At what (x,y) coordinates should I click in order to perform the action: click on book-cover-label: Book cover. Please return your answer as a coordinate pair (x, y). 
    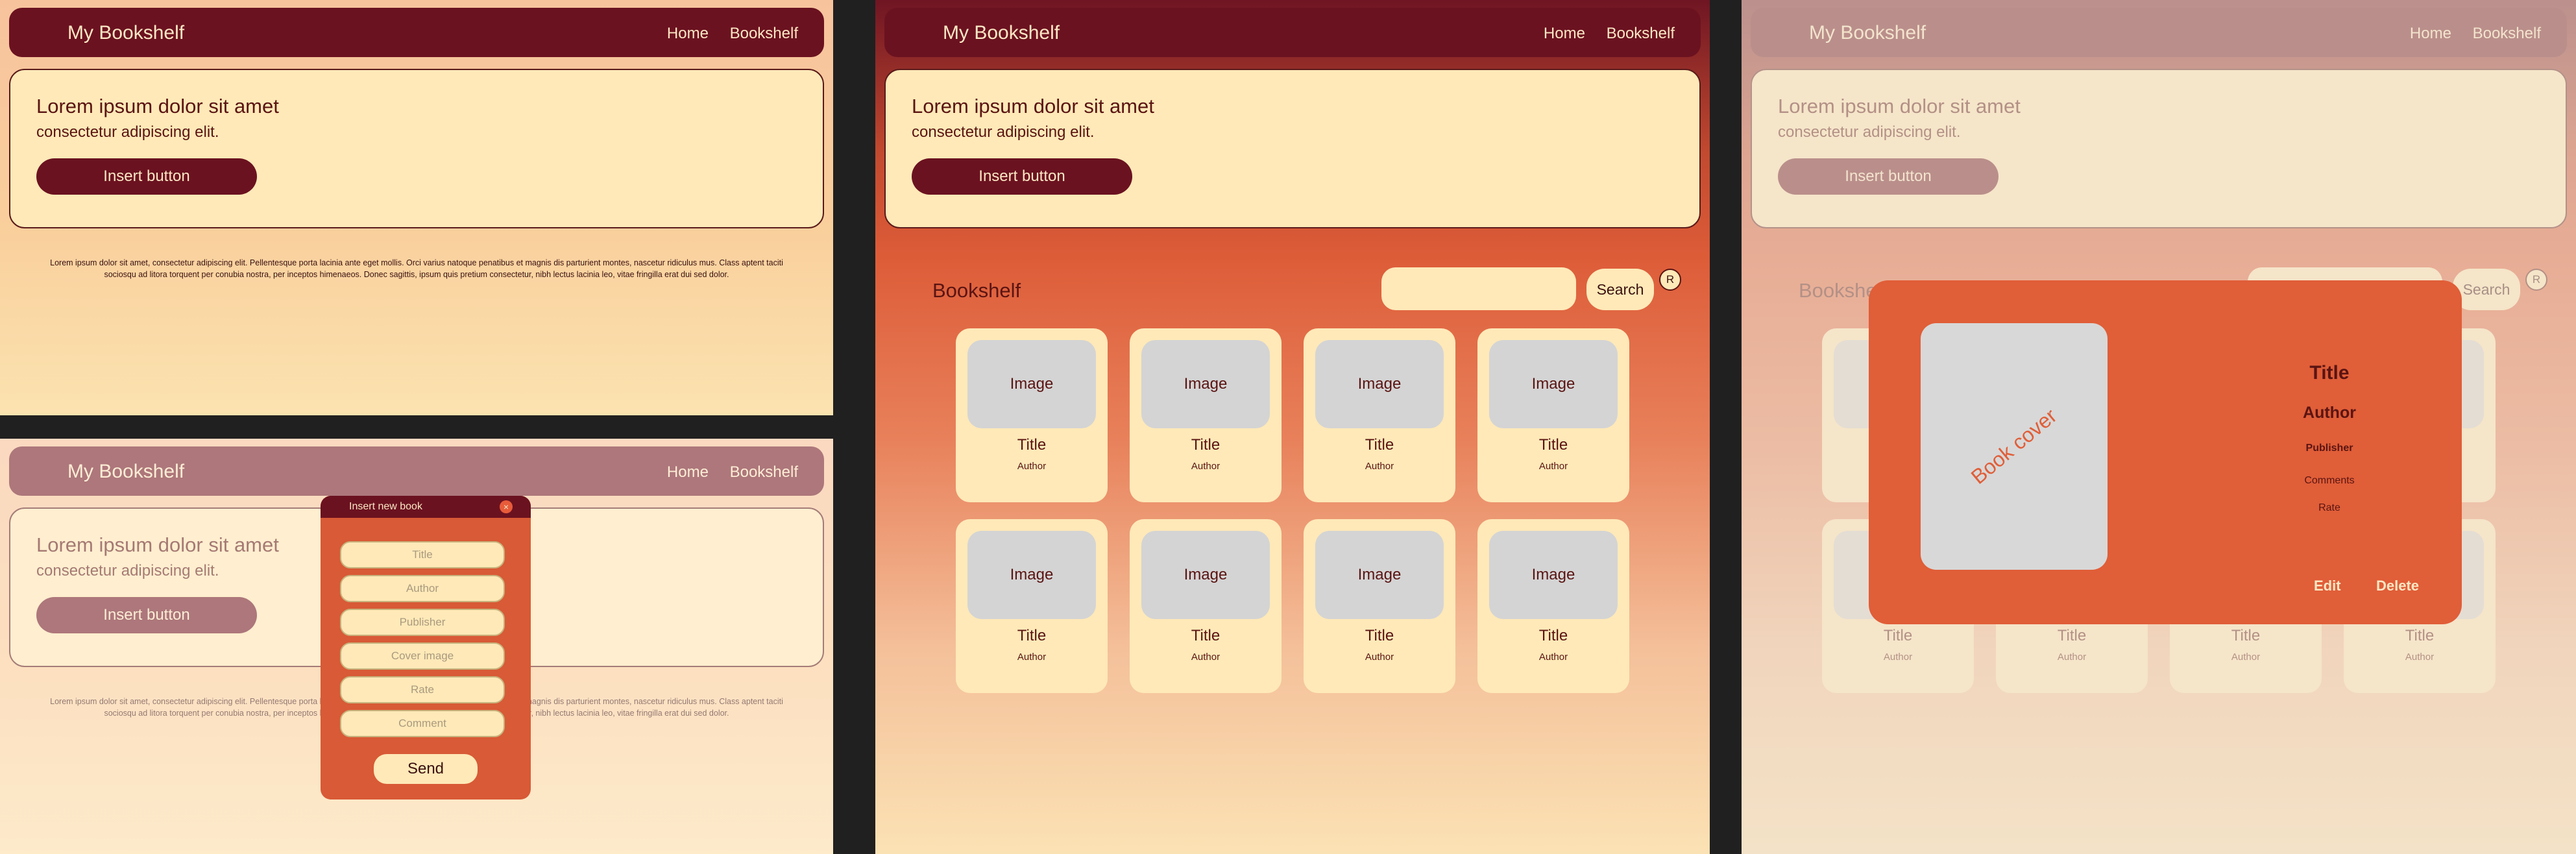
    Looking at the image, I should click on (2013, 446).